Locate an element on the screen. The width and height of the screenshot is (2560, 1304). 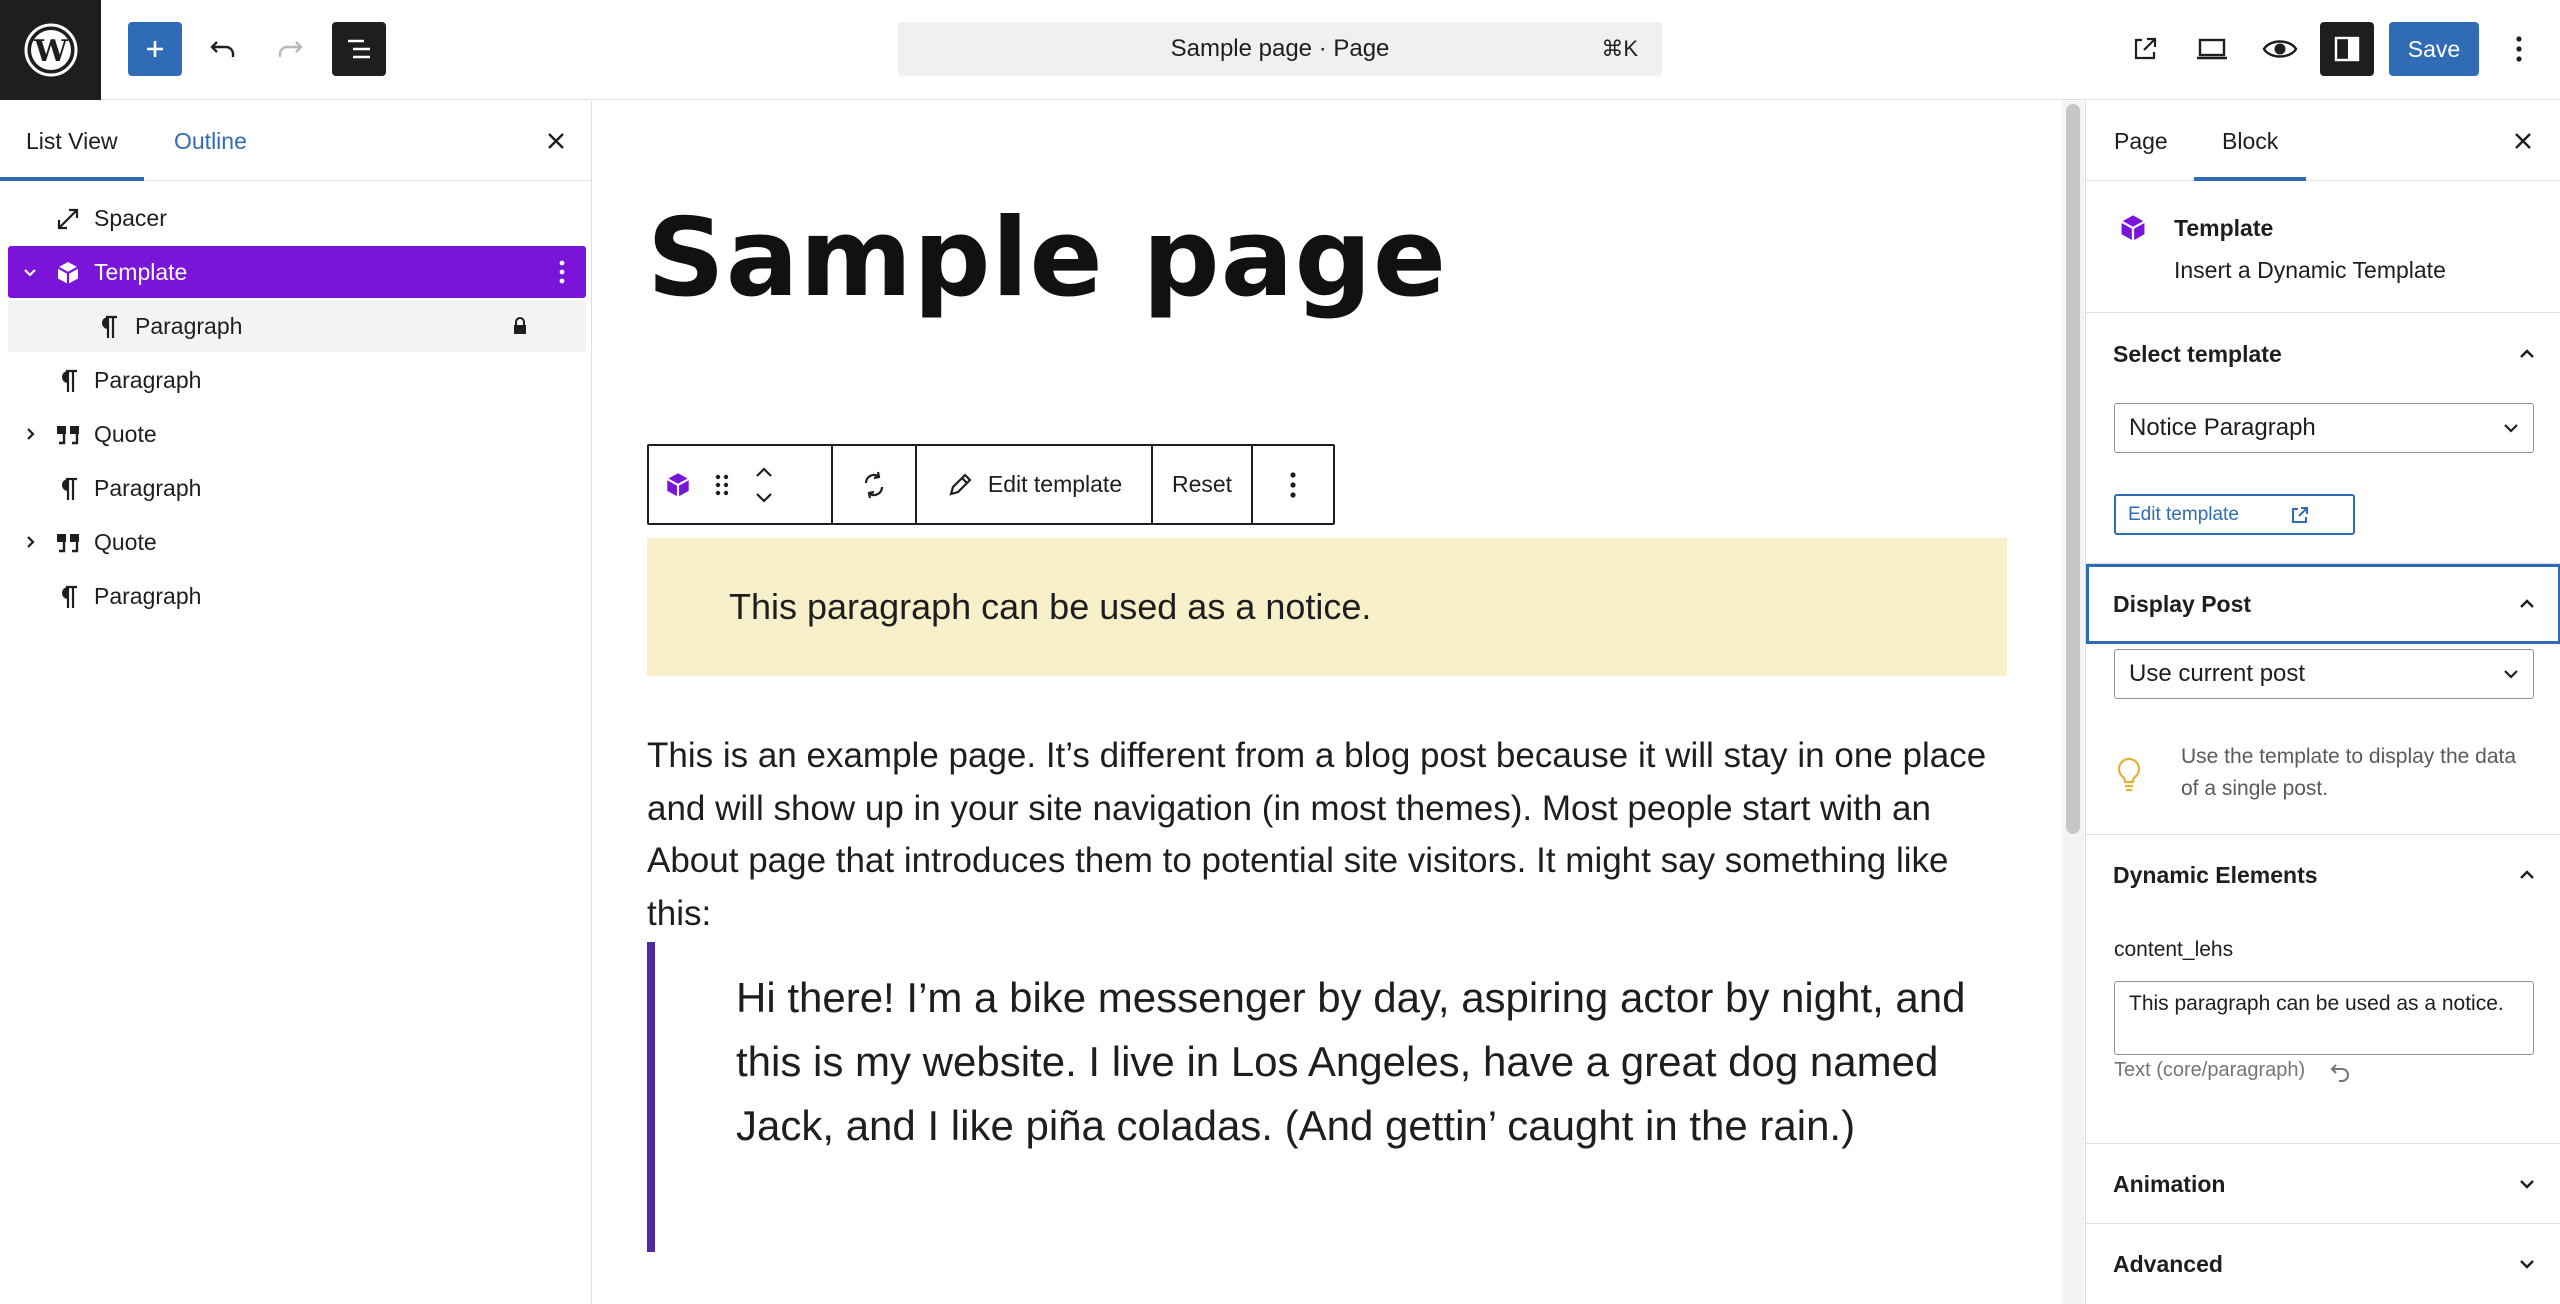
dynamic-field-textarea: This paragraph can be used as a notice. is located at coordinates (2324, 1018).